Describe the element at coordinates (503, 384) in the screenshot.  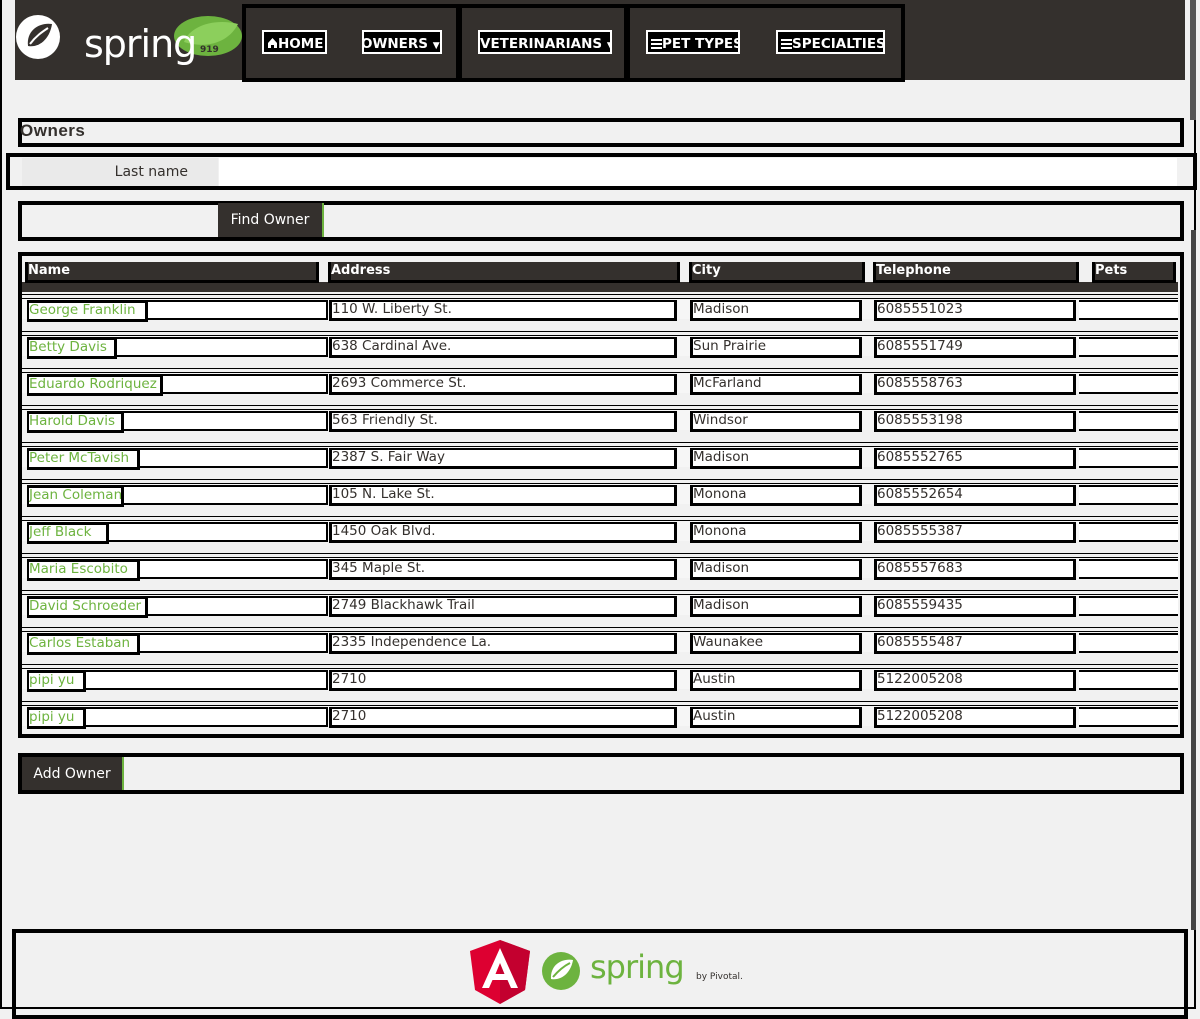
I see `owner-address: 2693 Commerce St.` at that location.